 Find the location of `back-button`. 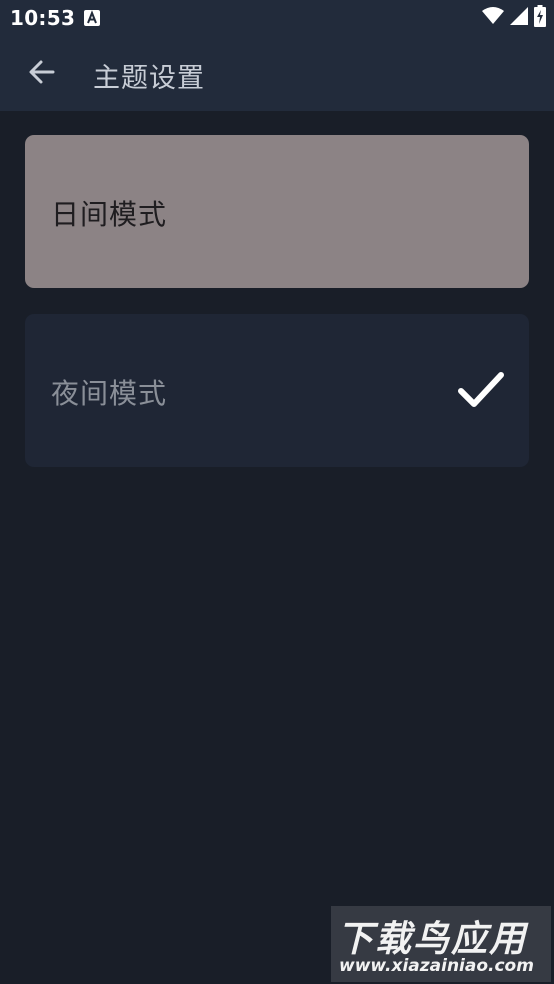

back-button is located at coordinates (42, 74).